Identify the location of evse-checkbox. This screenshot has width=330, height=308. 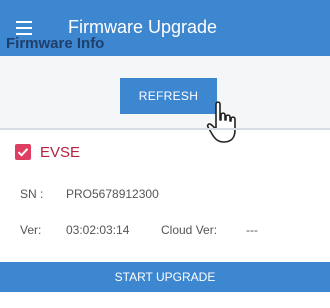
(23, 152).